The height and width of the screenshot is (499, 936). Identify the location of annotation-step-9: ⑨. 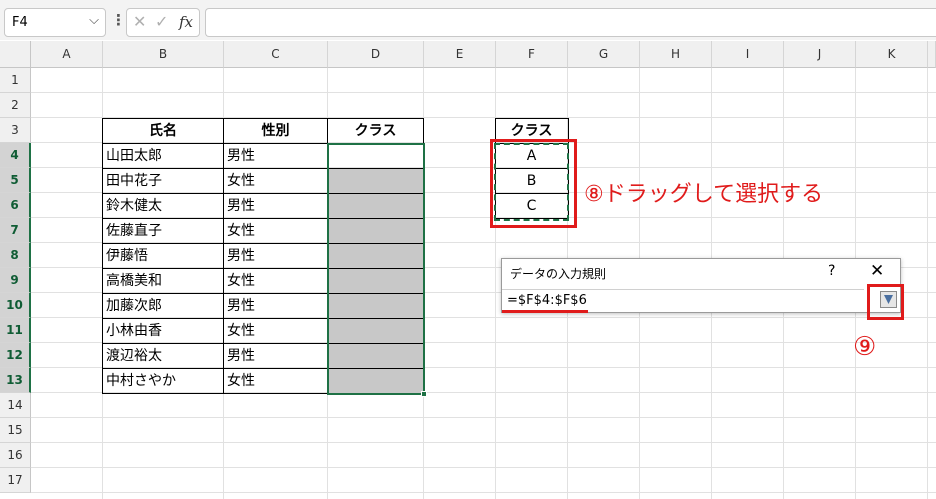
(865, 347).